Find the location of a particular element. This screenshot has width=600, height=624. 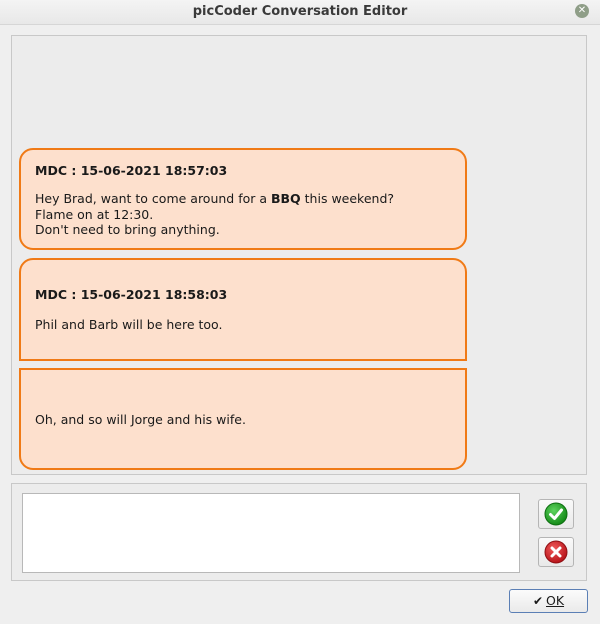

message-body: Oh, and so will Jorge and his wife. is located at coordinates (140, 420).